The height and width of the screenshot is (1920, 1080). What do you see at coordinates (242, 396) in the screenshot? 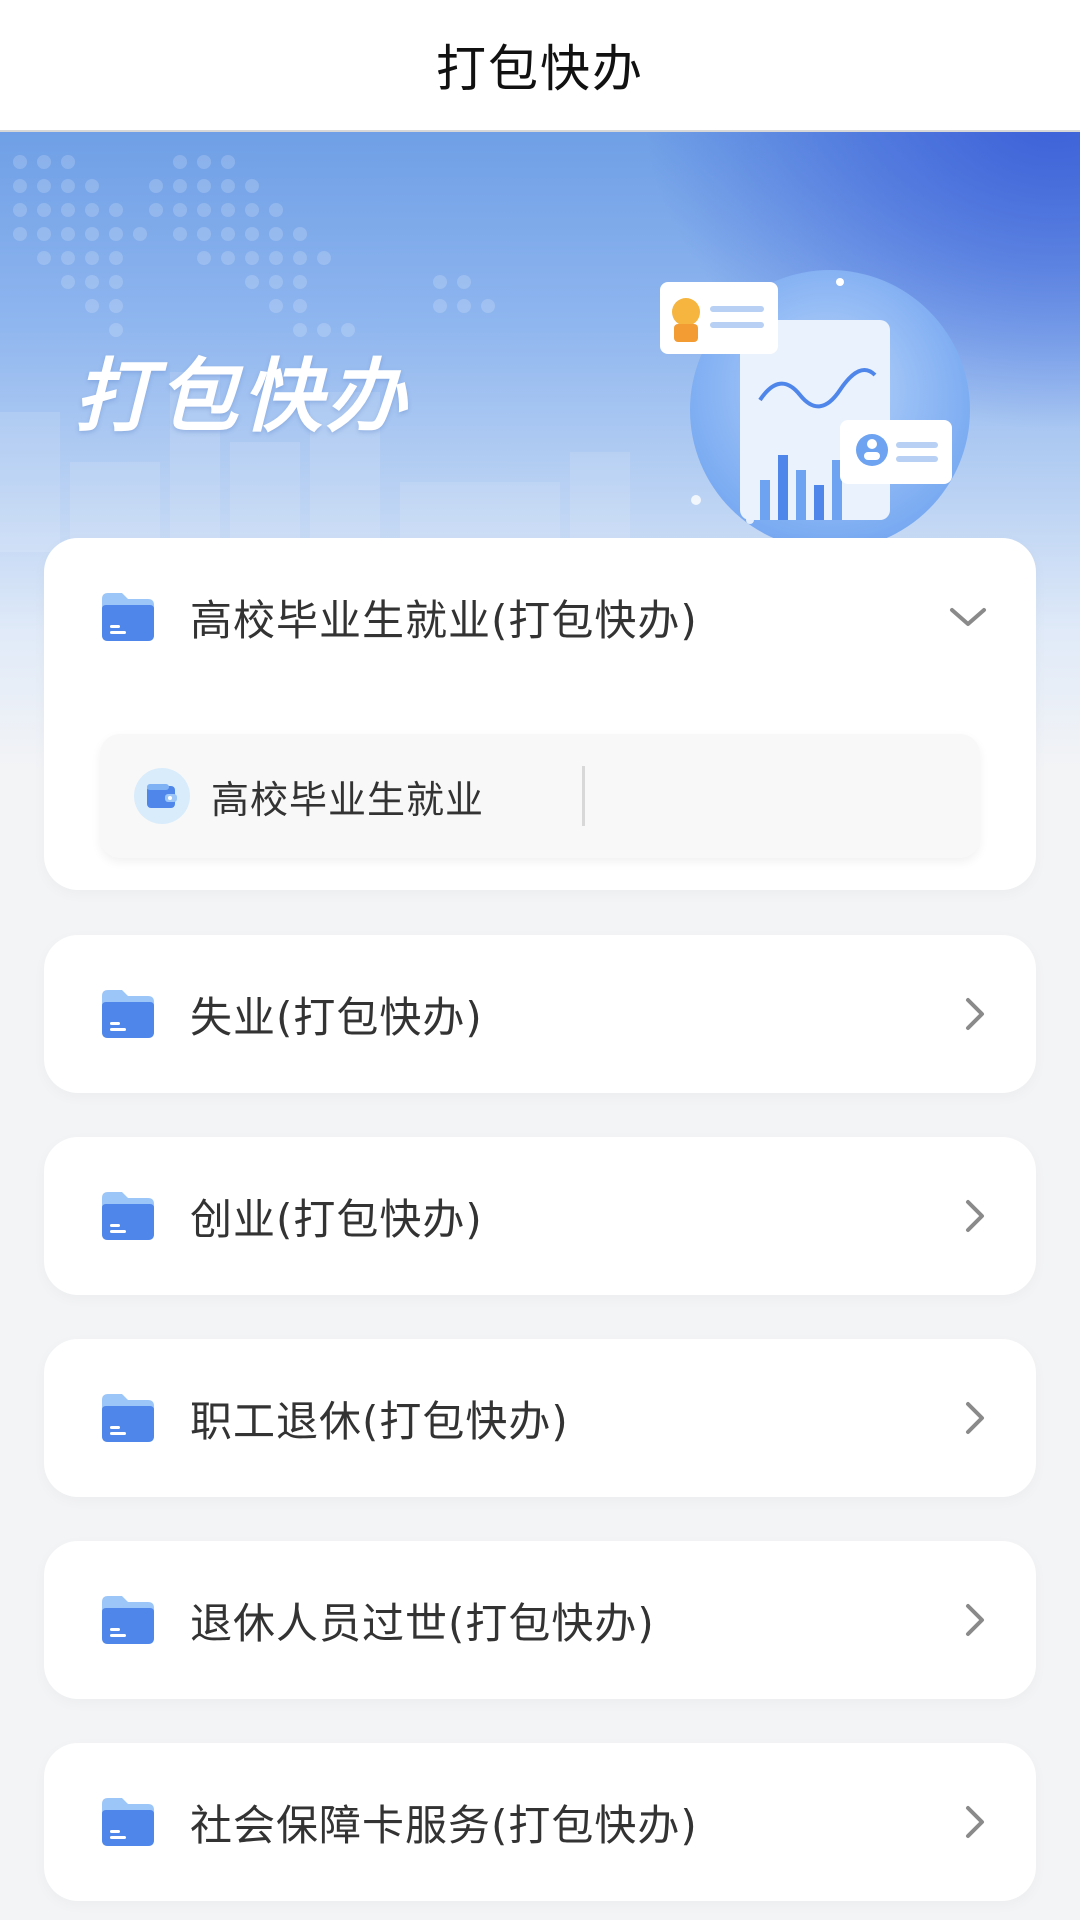
I see `banner-title: 打包快办` at bounding box center [242, 396].